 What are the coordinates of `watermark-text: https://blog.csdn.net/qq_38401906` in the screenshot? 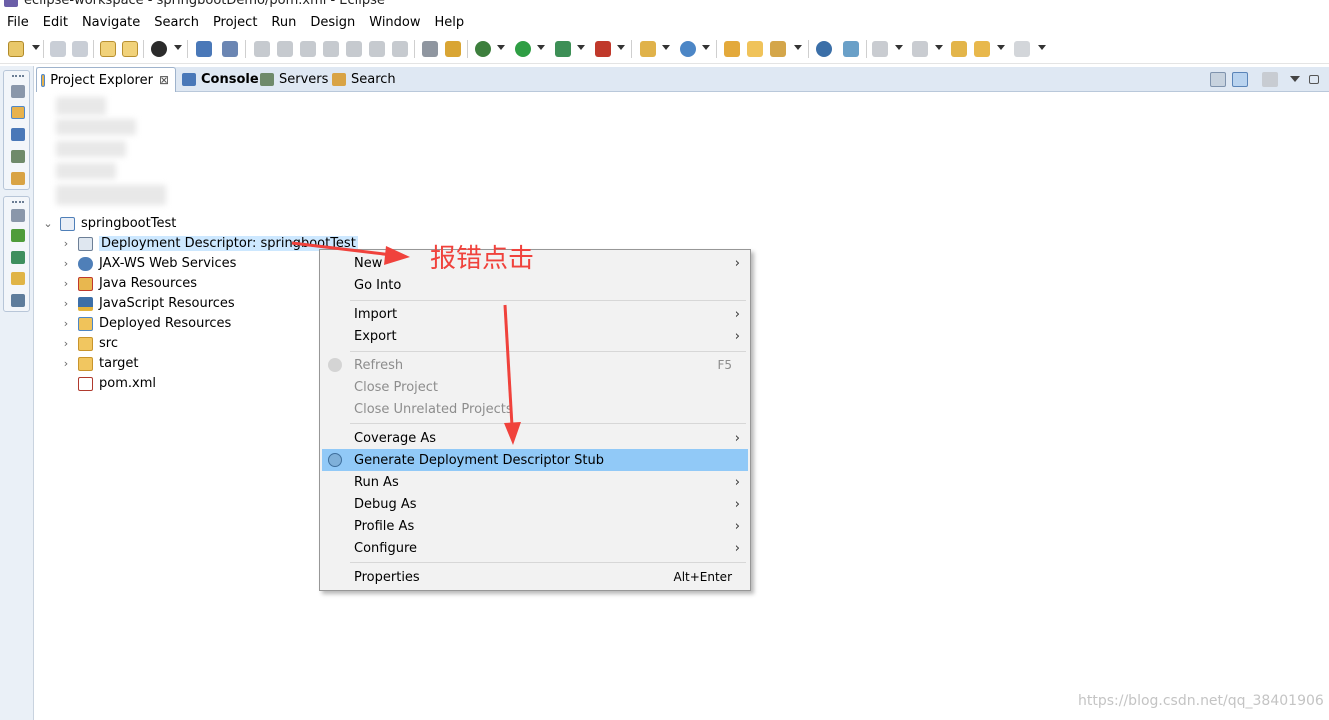 It's located at (1201, 701).